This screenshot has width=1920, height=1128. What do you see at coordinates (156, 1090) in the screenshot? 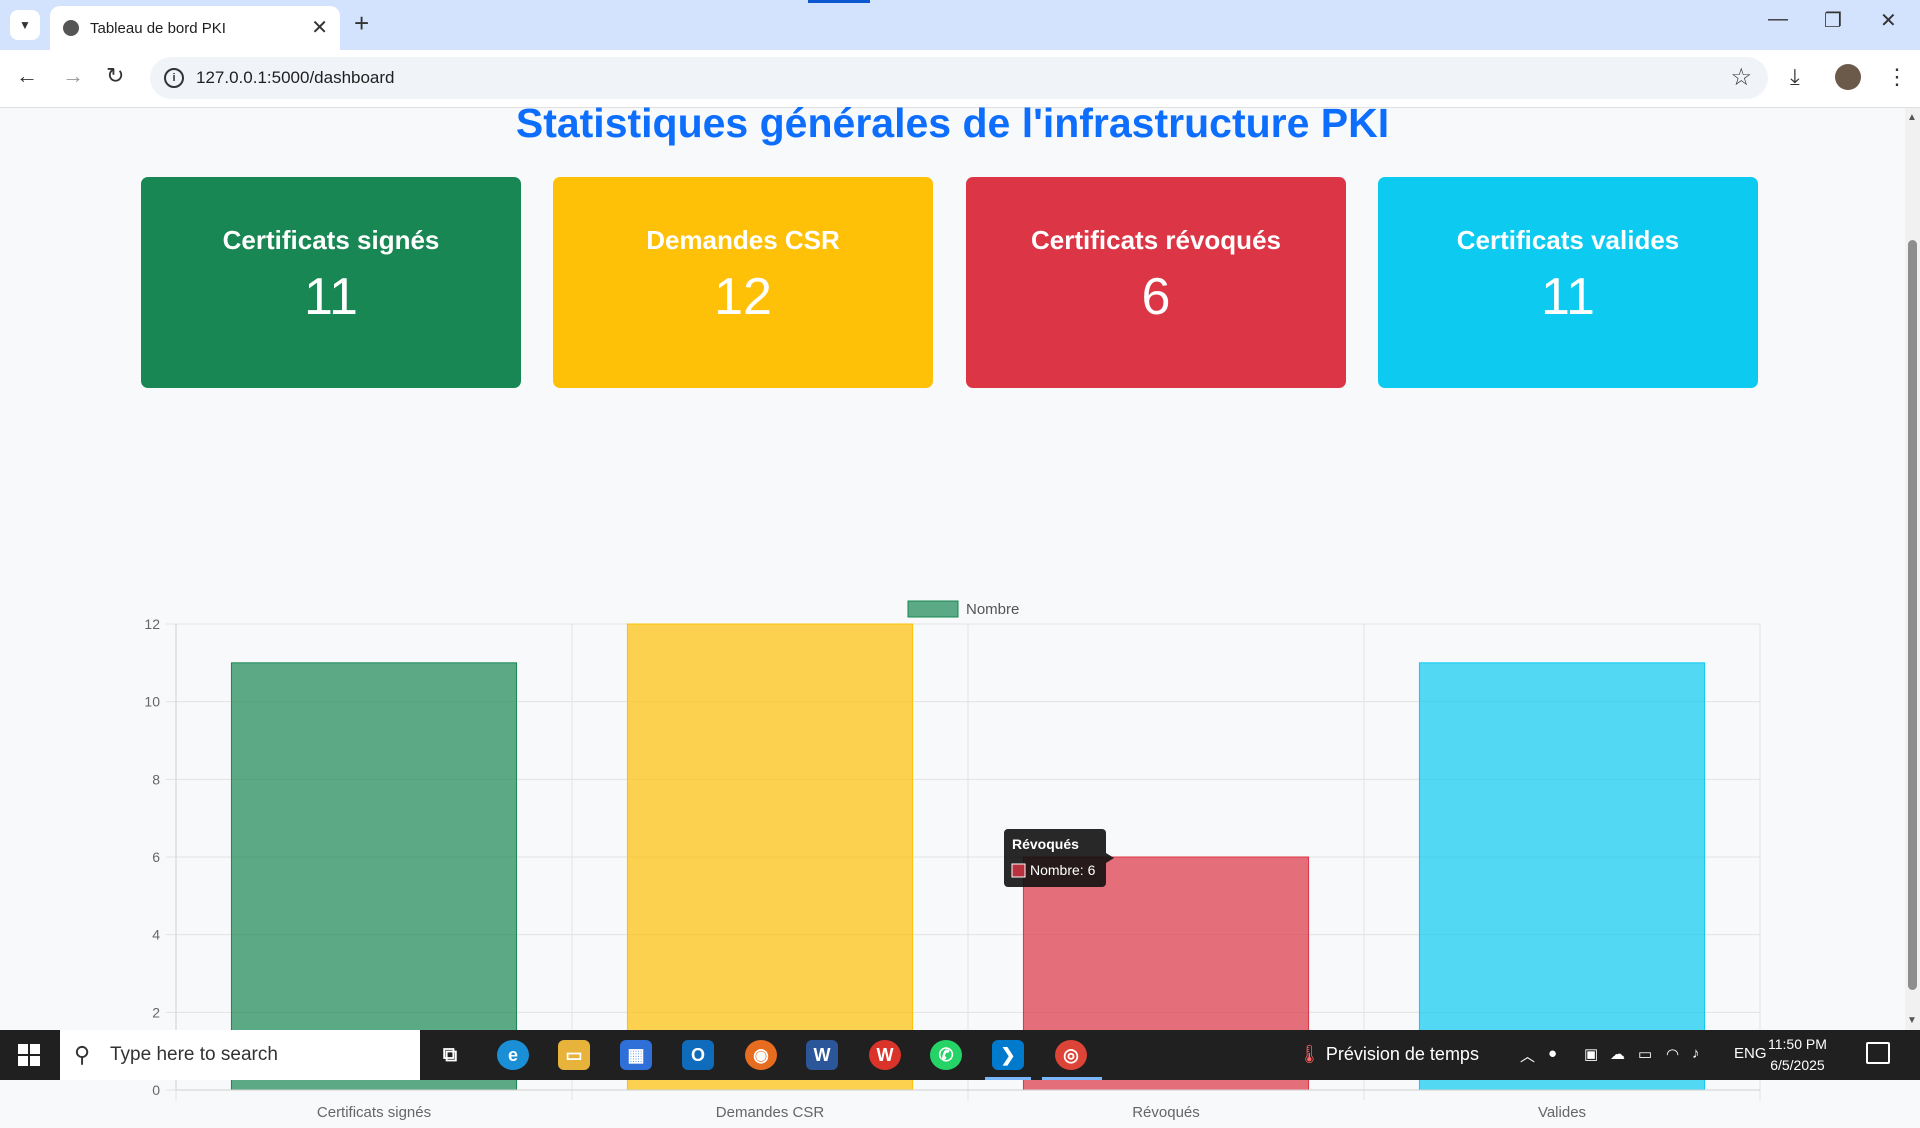
I see `y-tick-label: 0` at bounding box center [156, 1090].